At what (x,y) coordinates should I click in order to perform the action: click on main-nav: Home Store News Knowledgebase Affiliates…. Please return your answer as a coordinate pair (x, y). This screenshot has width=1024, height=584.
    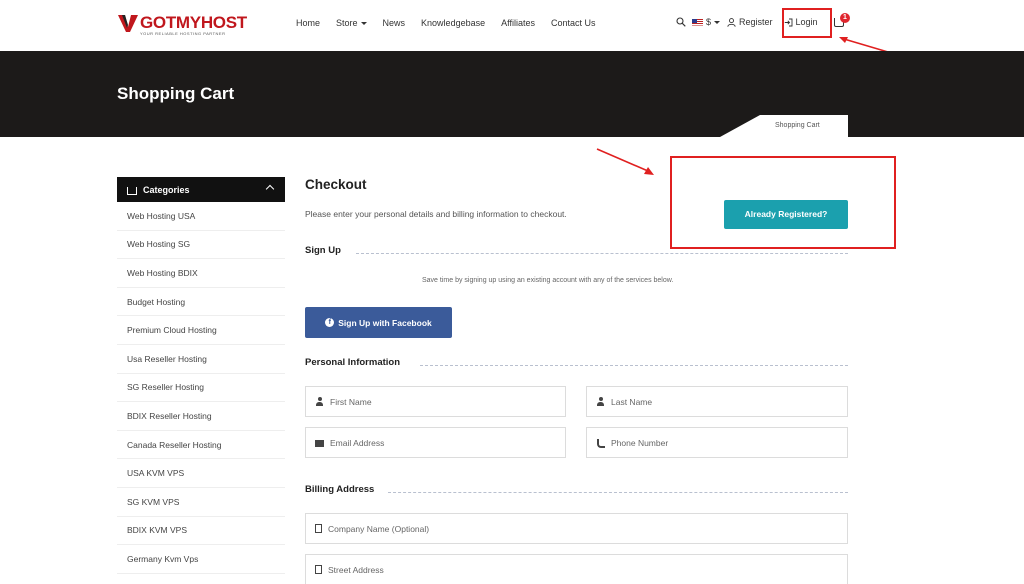
    Looking at the image, I should click on (454, 23).